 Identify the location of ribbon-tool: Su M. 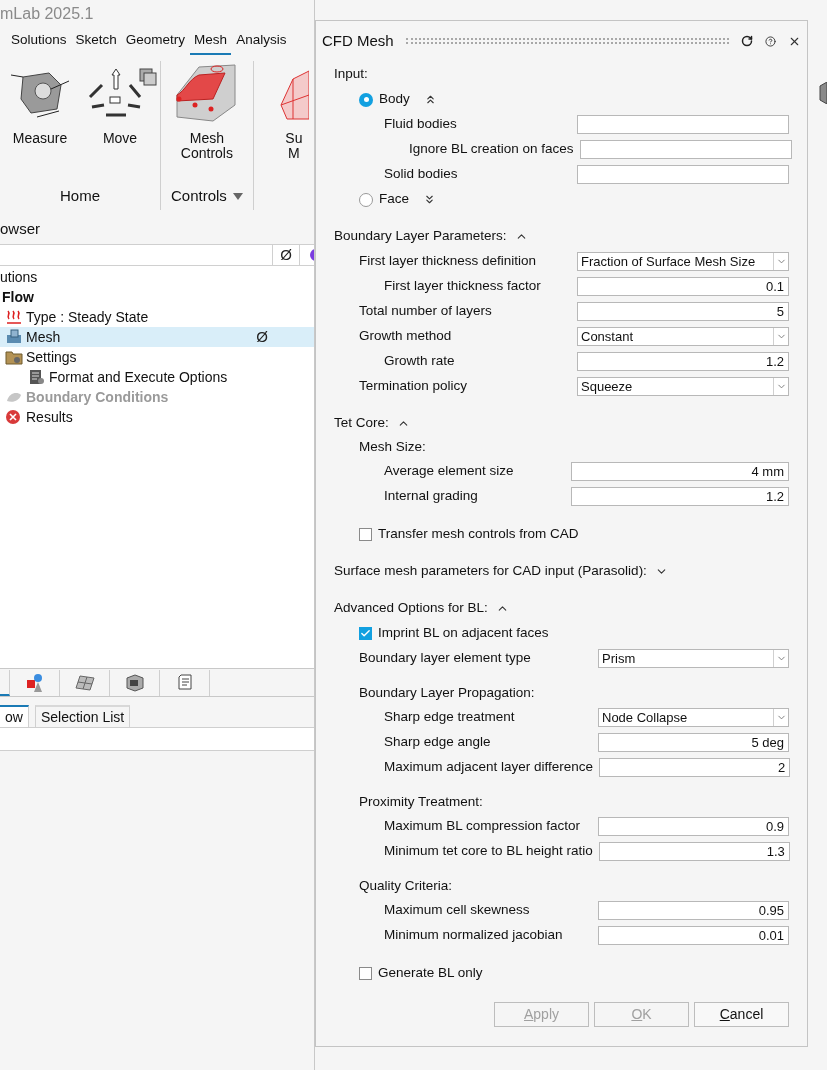
(283, 134).